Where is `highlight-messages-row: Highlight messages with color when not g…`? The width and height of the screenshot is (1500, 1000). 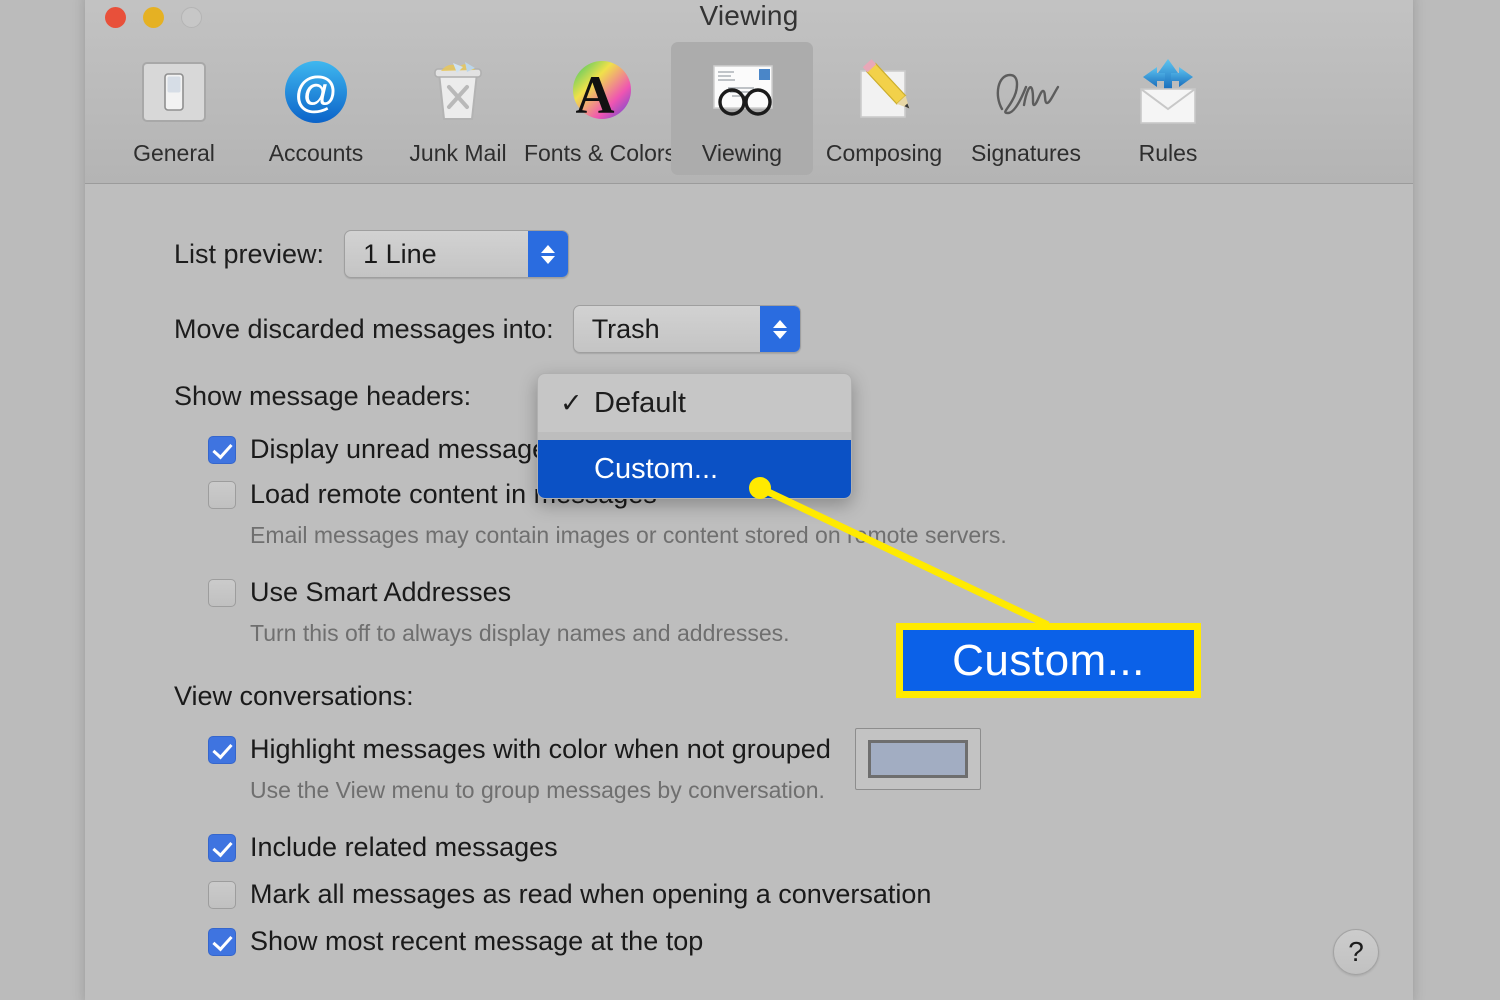 highlight-messages-row: Highlight messages with color when not g… is located at coordinates (519, 749).